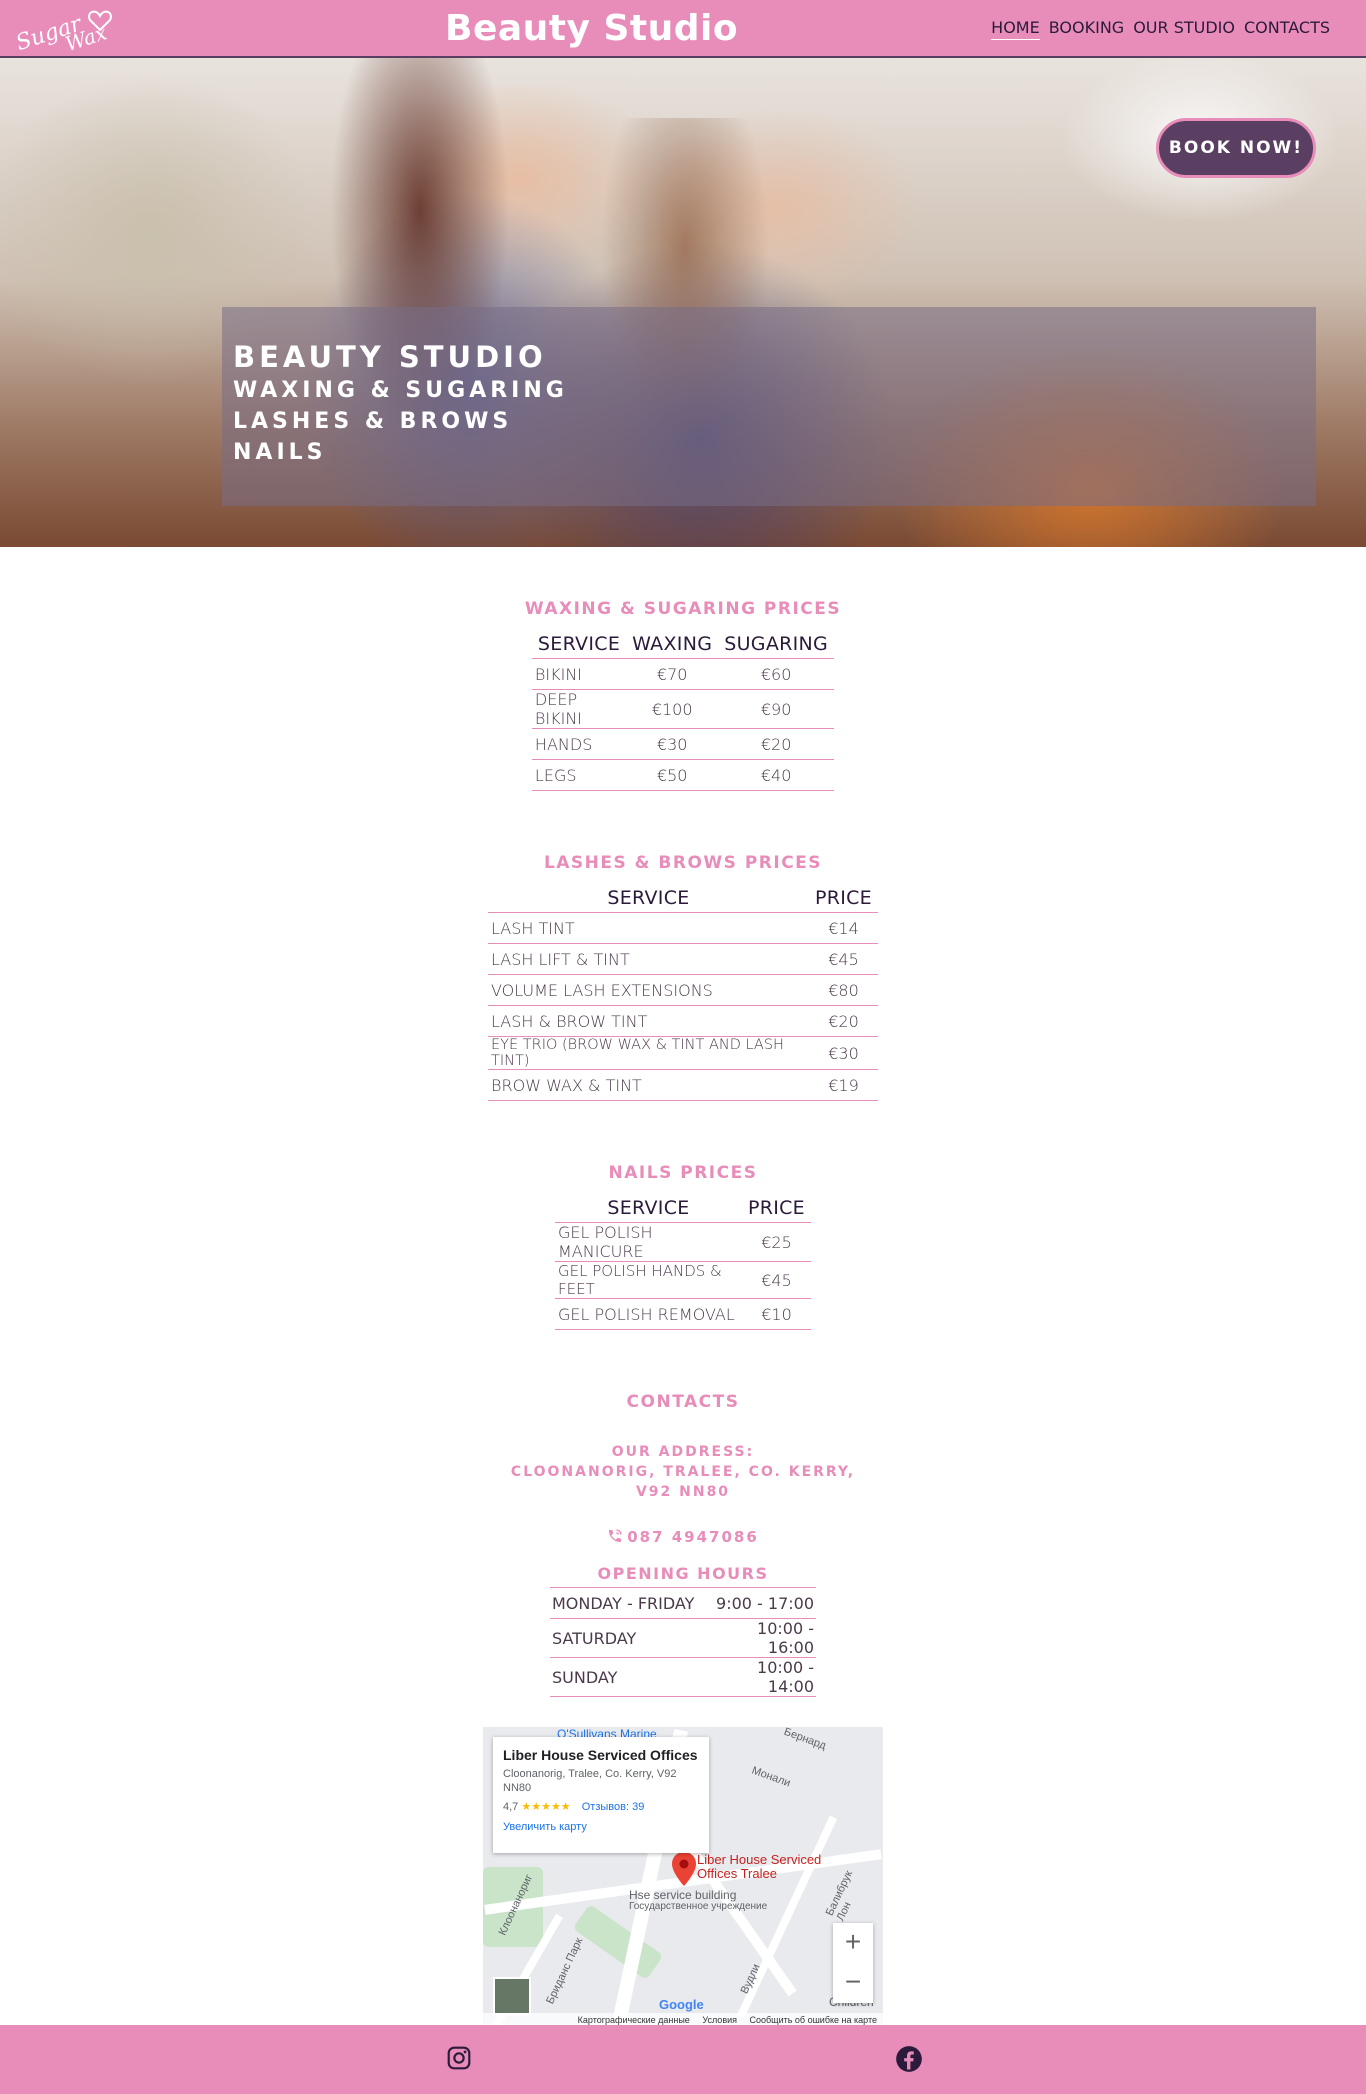  What do you see at coordinates (776, 1314) in the screenshot?
I see `price-cell: €10` at bounding box center [776, 1314].